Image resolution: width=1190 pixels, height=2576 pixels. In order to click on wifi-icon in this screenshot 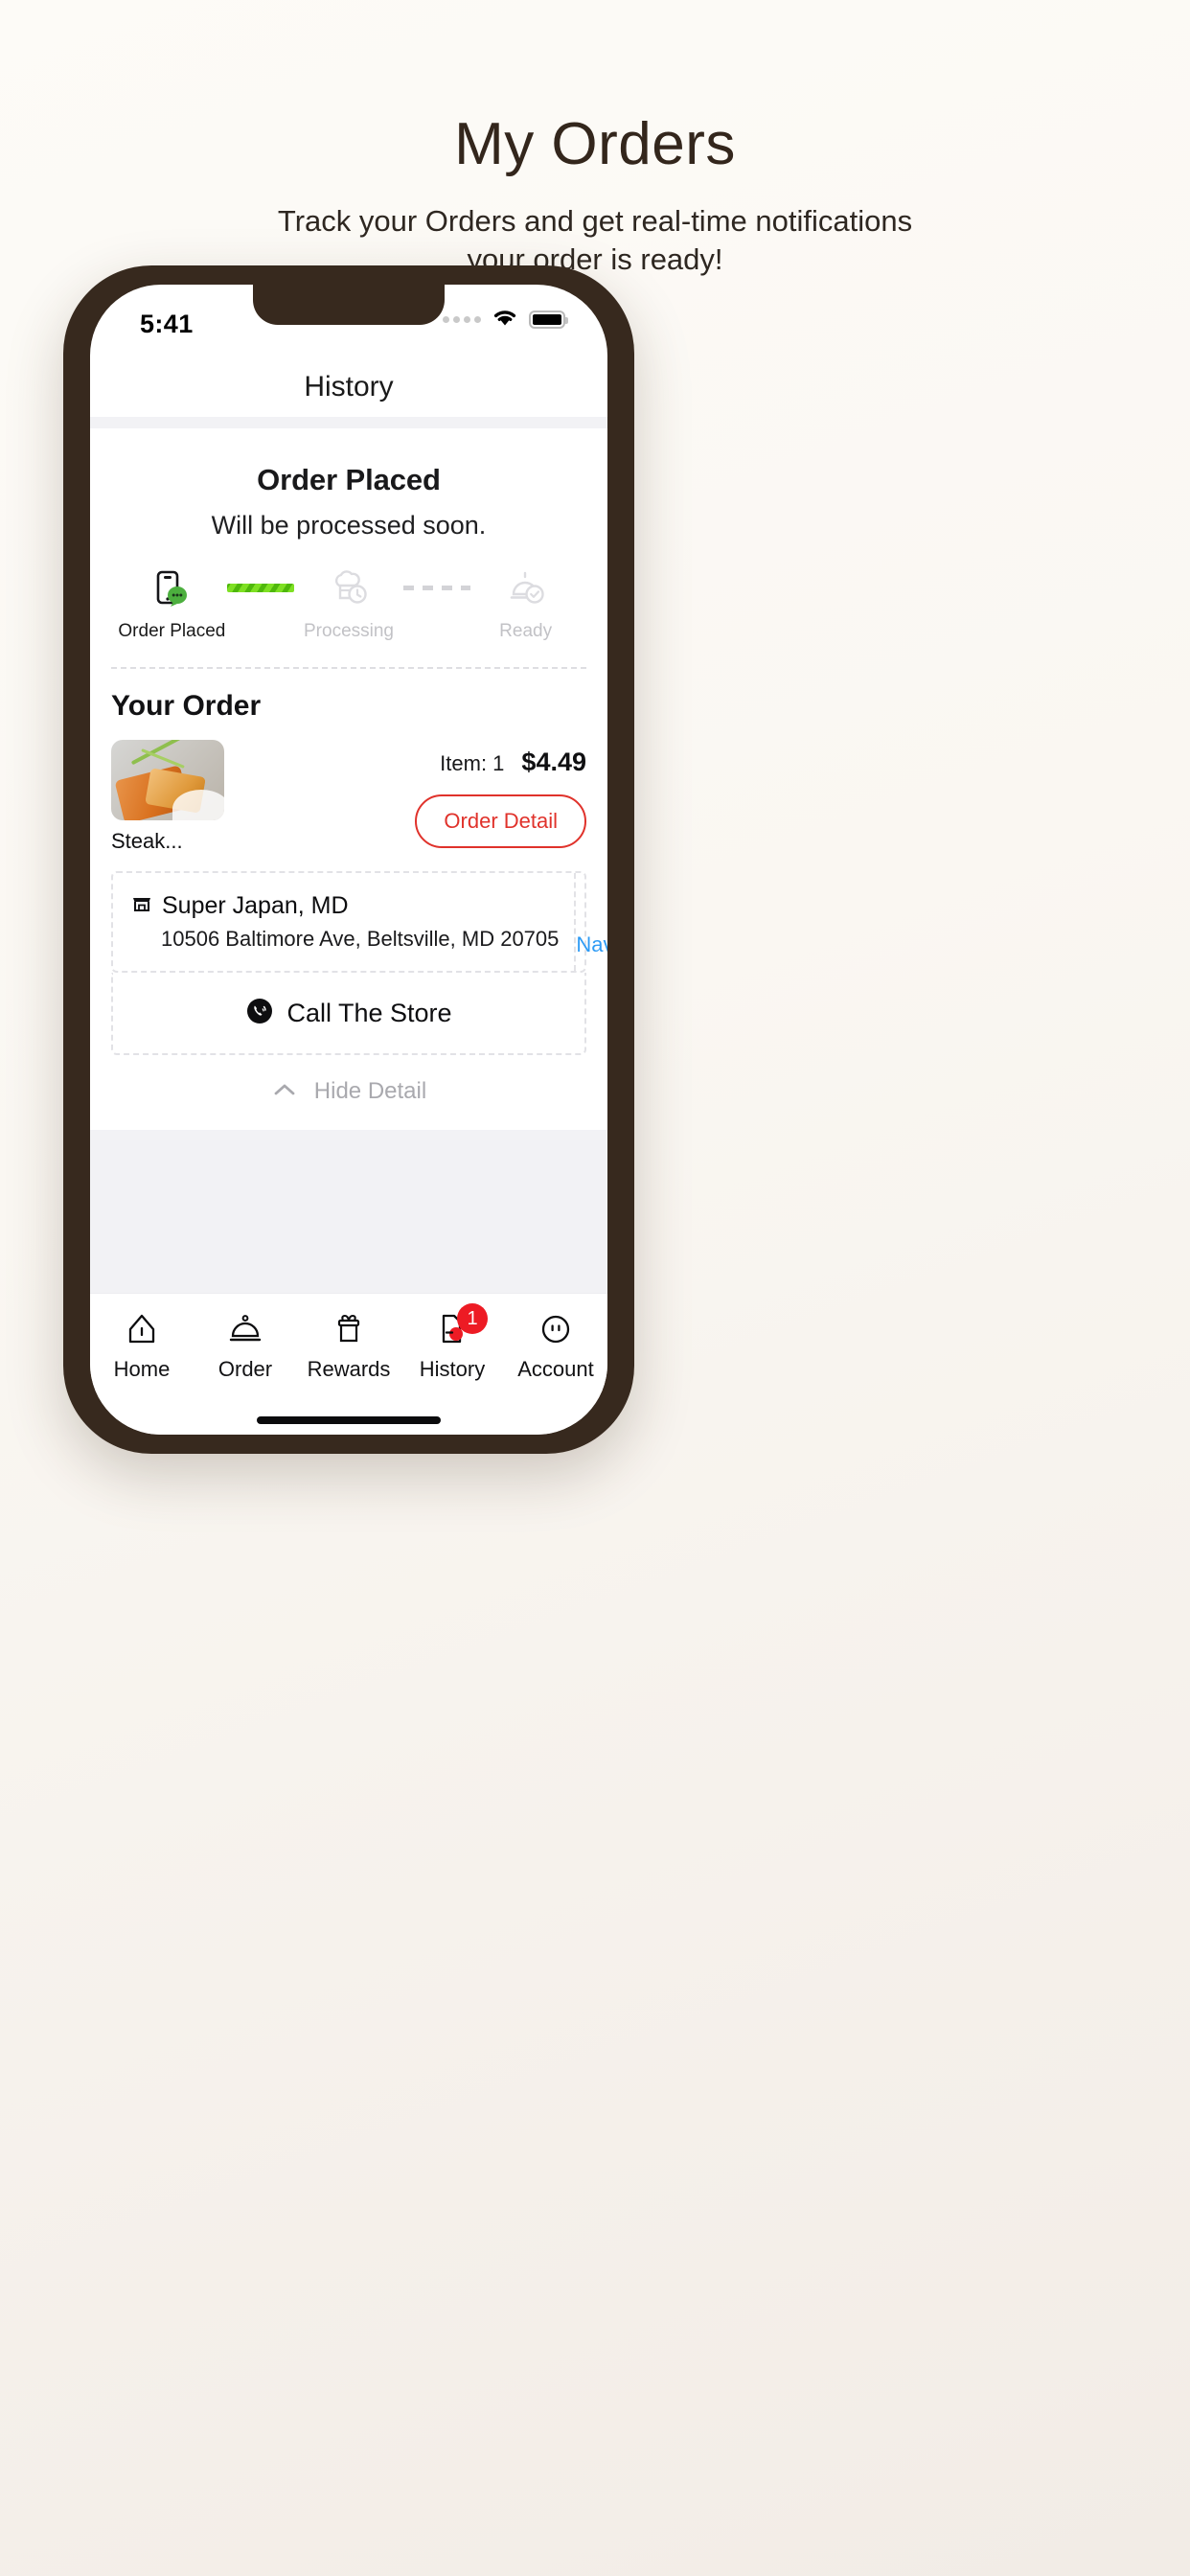, I will do `click(505, 320)`.